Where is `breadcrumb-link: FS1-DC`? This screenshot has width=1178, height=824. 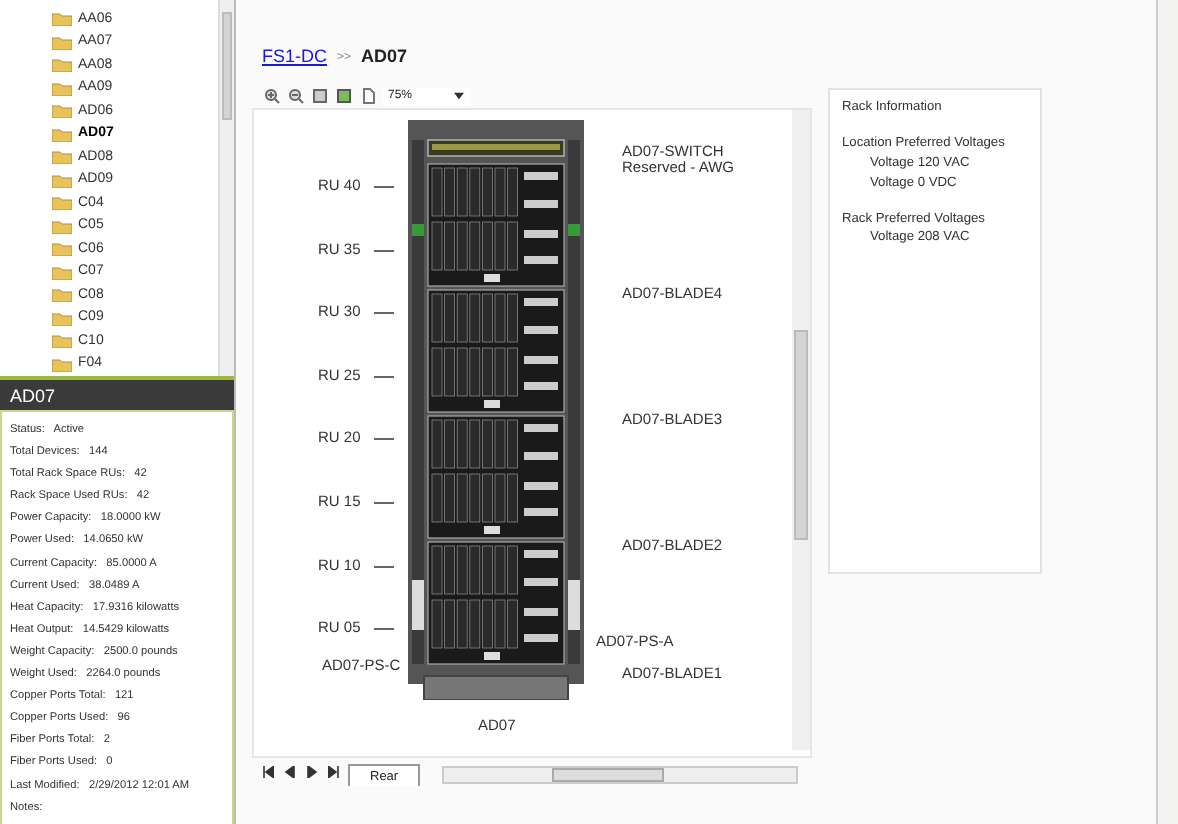 breadcrumb-link: FS1-DC is located at coordinates (295, 58).